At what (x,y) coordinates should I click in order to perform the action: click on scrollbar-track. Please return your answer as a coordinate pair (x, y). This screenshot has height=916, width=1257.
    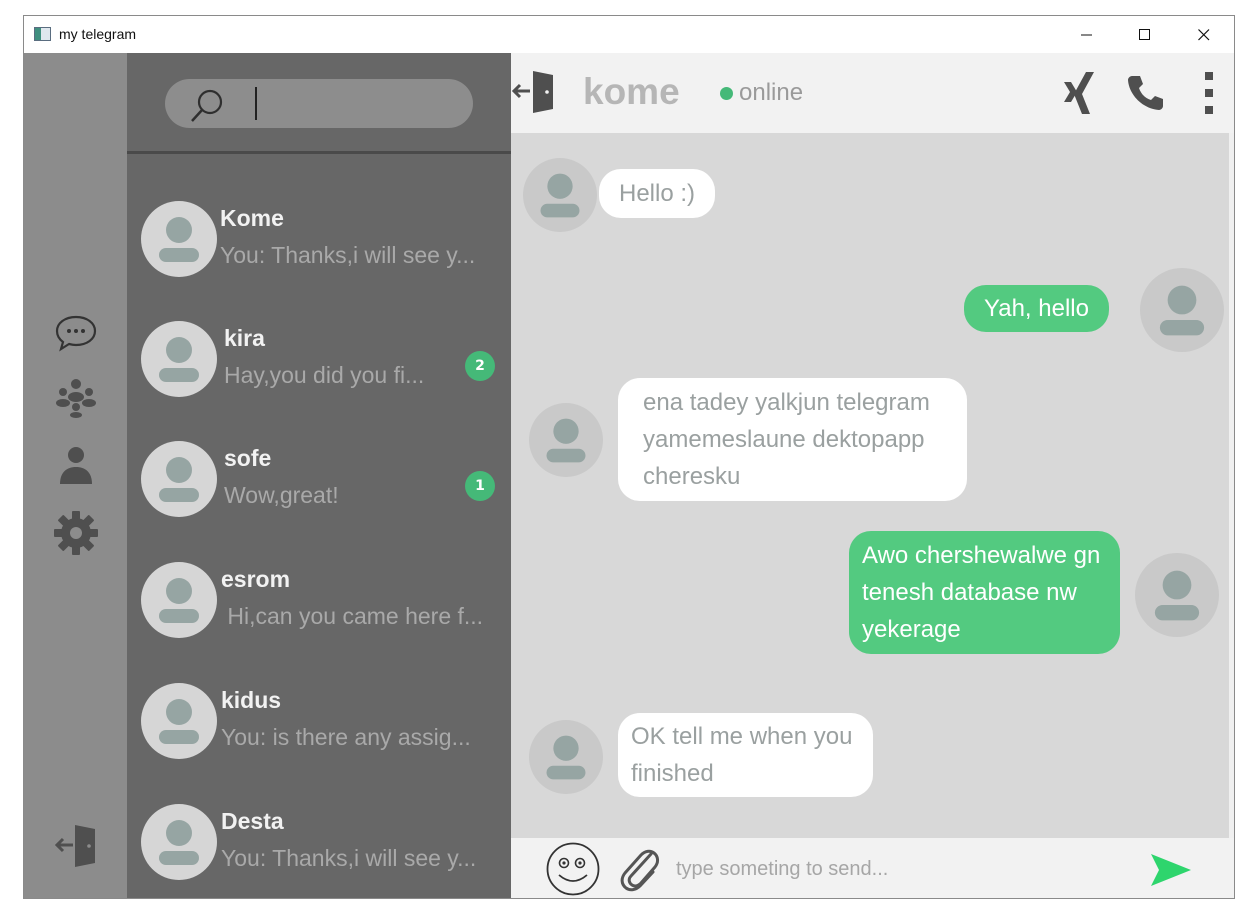
    Looking at the image, I should click on (1231, 485).